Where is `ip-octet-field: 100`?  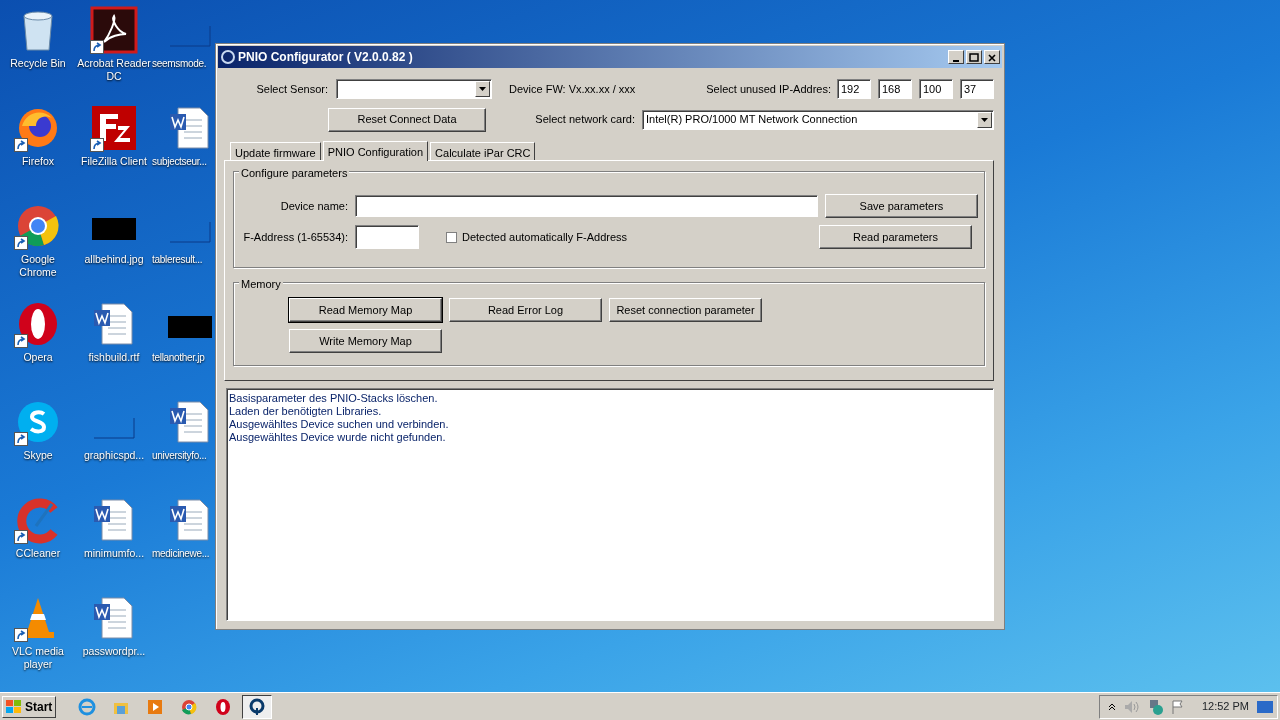 ip-octet-field: 100 is located at coordinates (936, 89).